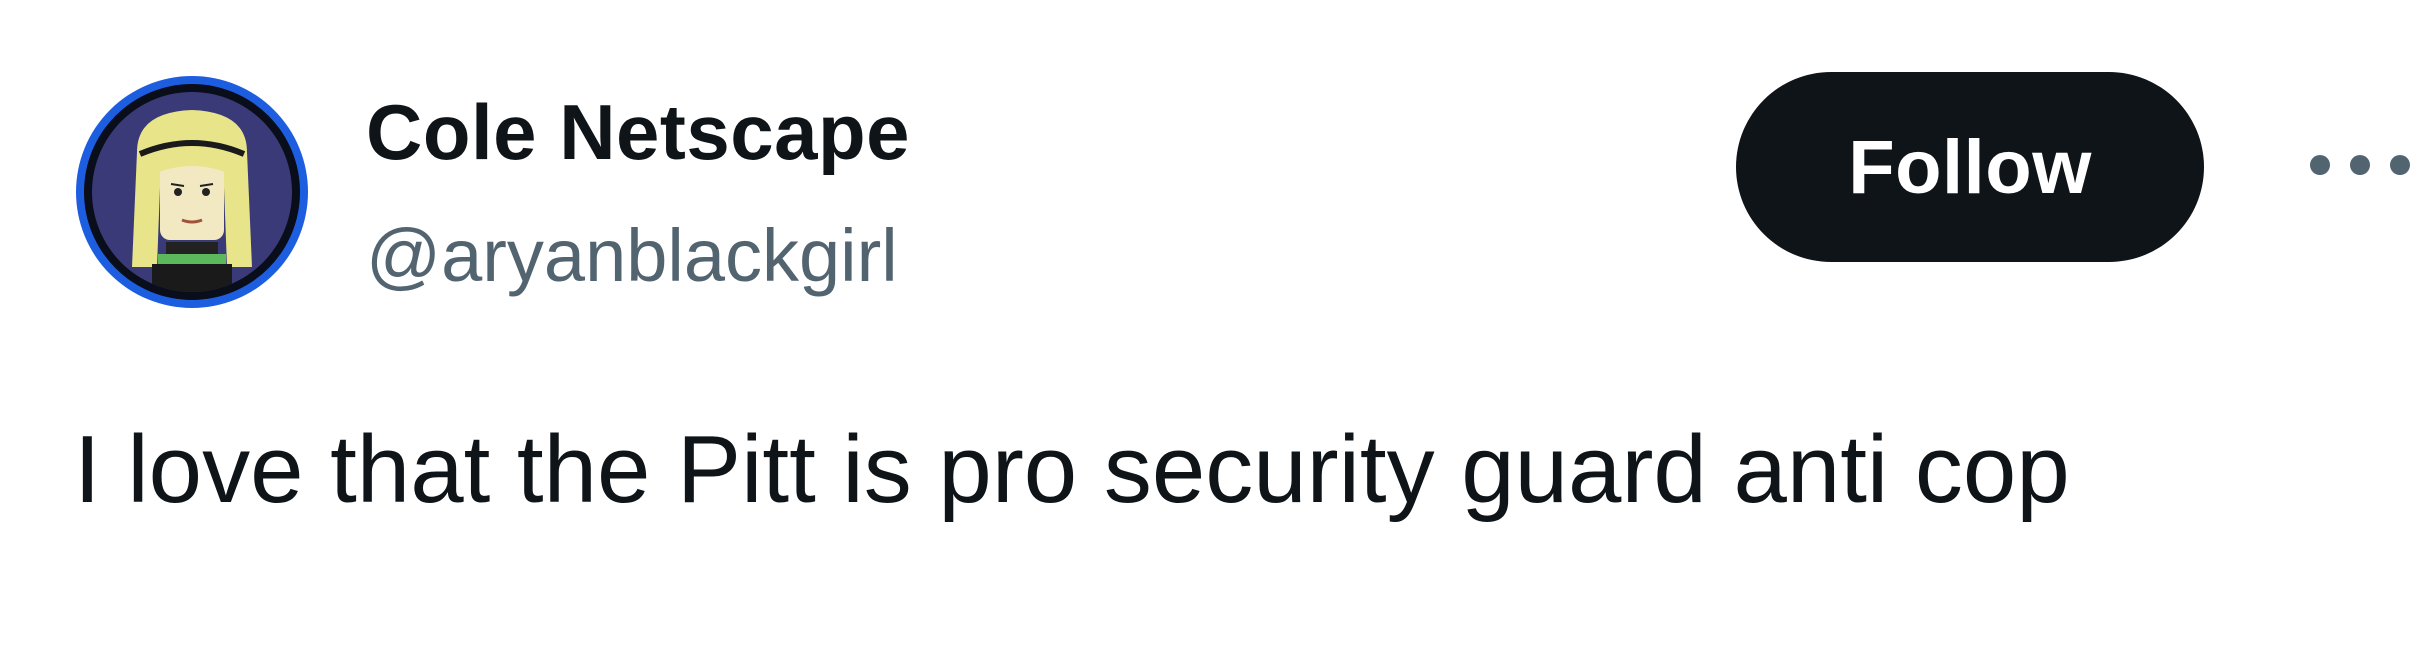  Describe the element at coordinates (638, 132) in the screenshot. I see `display-name: Cole Netscape` at that location.